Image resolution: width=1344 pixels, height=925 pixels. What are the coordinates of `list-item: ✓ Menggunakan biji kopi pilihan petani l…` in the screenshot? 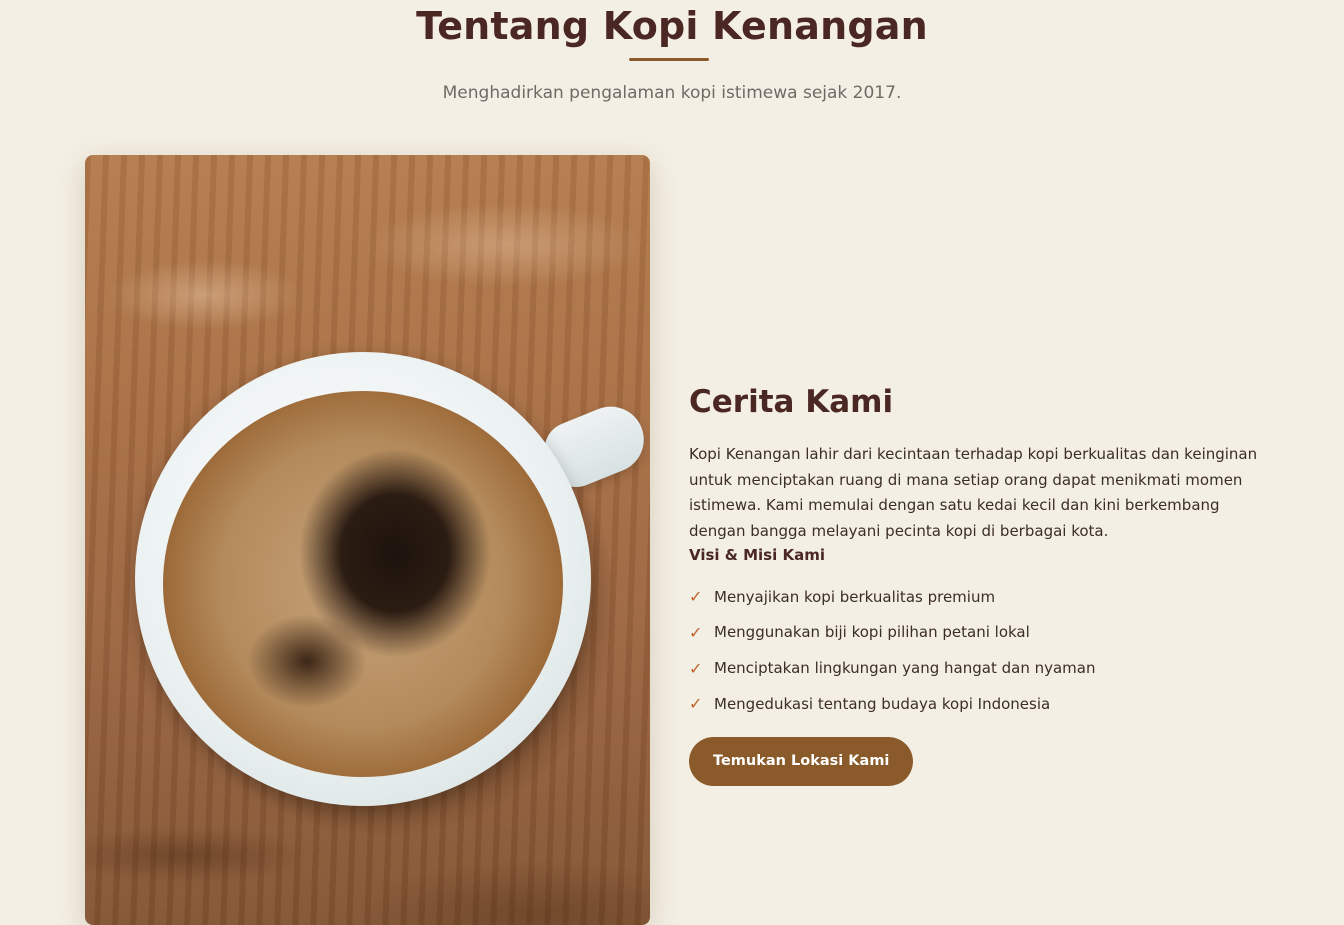 It's located at (974, 633).